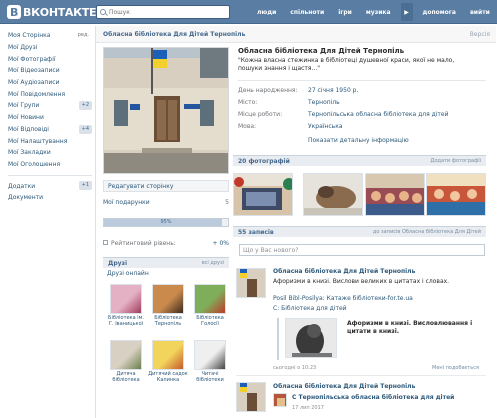 This screenshot has width=497, height=418. I want to click on info-divider, so click(362, 80).